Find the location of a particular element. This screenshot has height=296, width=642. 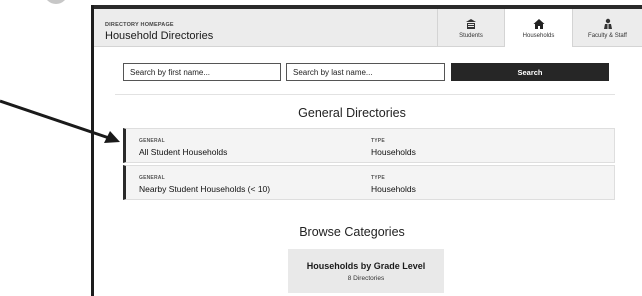

annotation-arrow-icon is located at coordinates (60, 121).